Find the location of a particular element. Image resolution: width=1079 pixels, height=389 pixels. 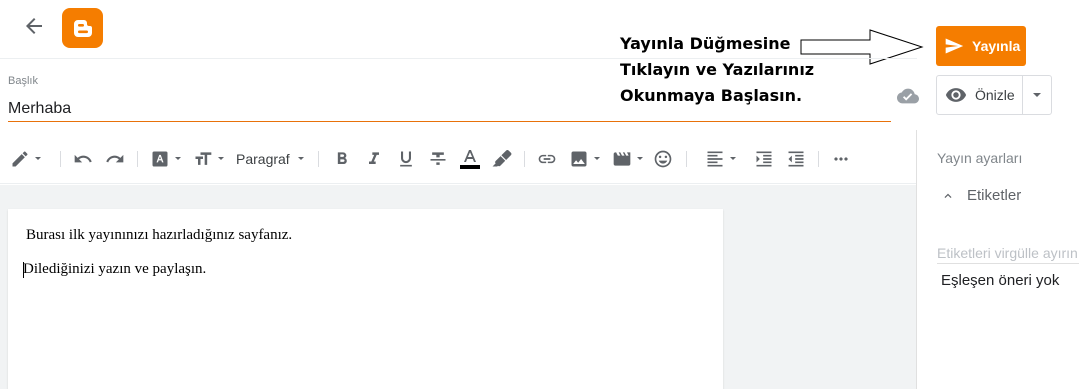

underline-button is located at coordinates (406, 159).